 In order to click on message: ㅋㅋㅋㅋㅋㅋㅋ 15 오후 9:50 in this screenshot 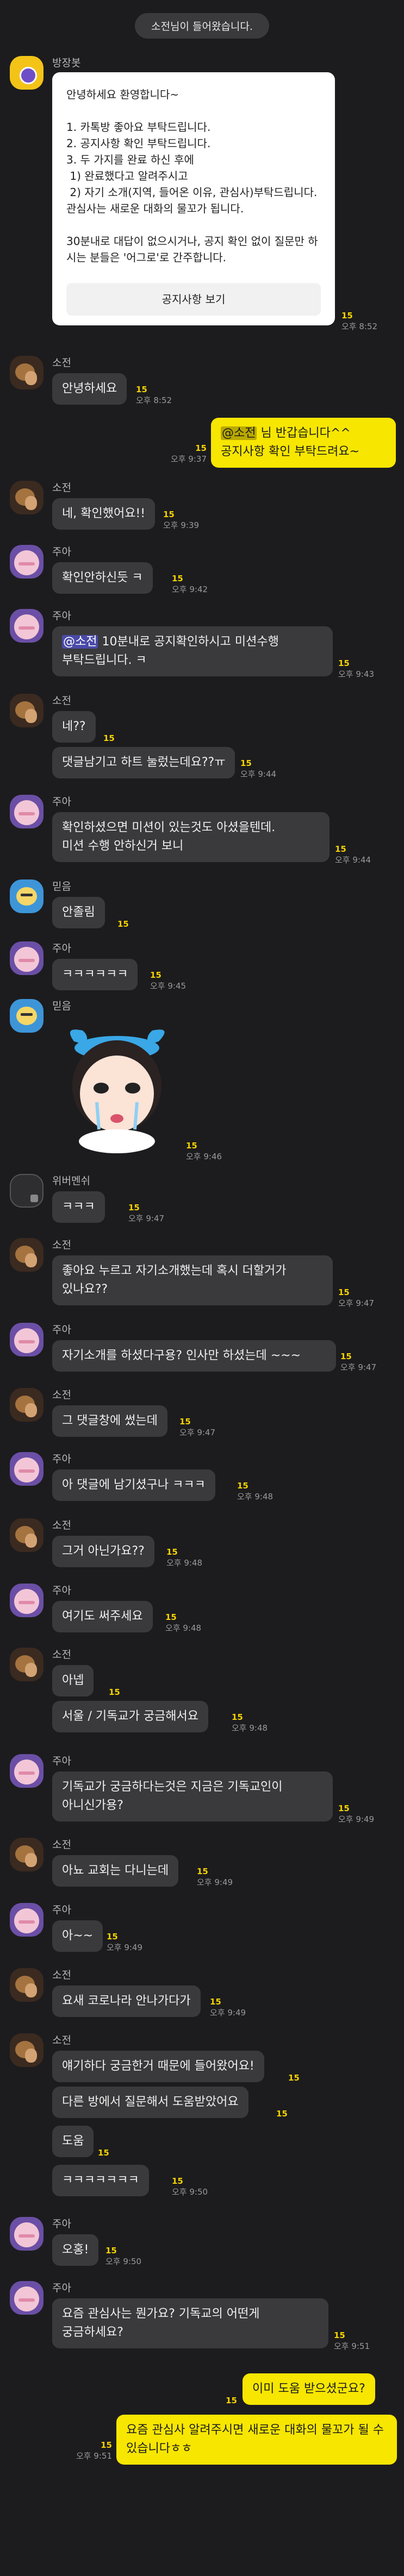, I will do `click(202, 2190)`.